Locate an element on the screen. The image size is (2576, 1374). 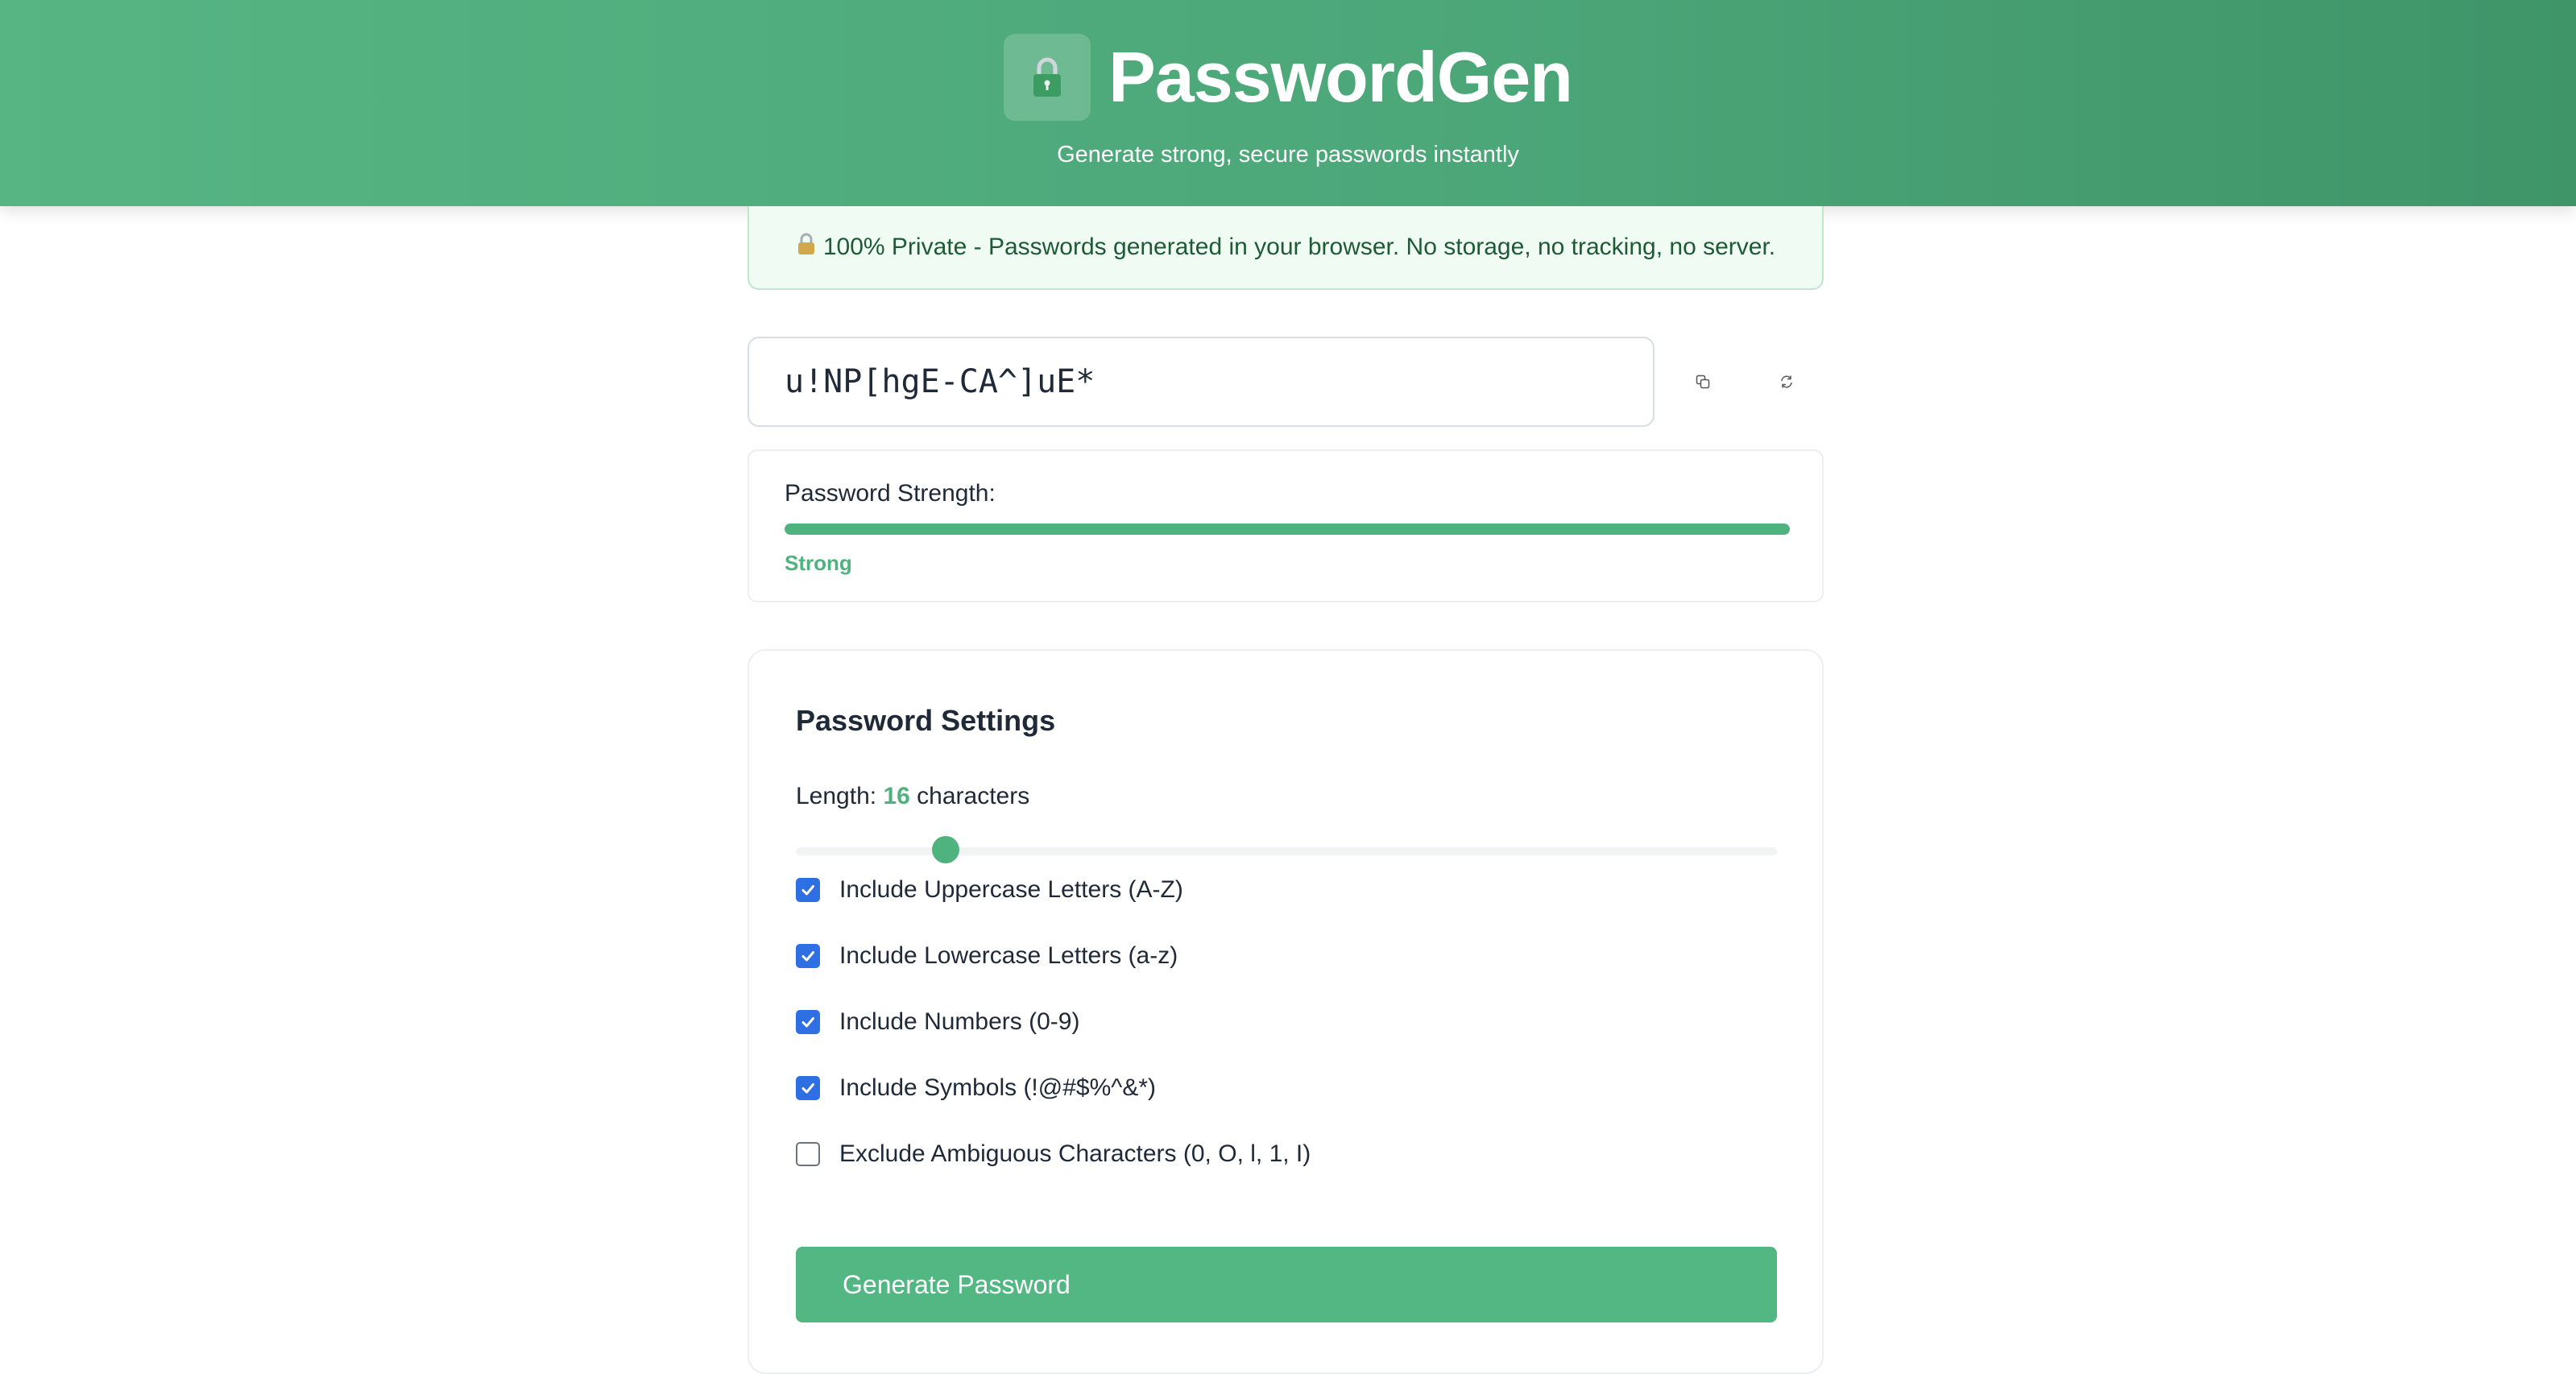
regenerate-button is located at coordinates (1786, 382).